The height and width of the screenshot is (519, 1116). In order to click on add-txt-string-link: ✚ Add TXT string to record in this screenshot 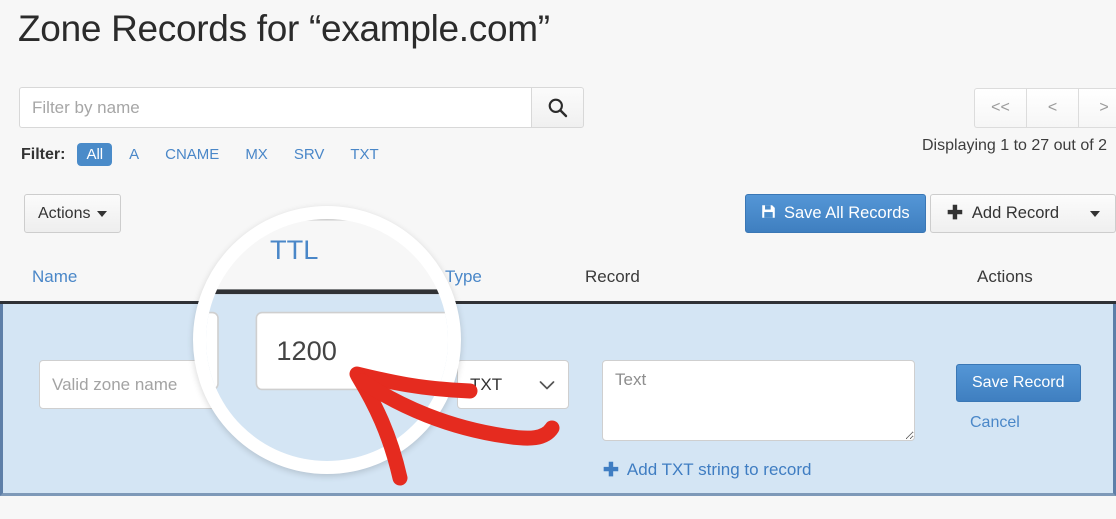, I will do `click(707, 470)`.